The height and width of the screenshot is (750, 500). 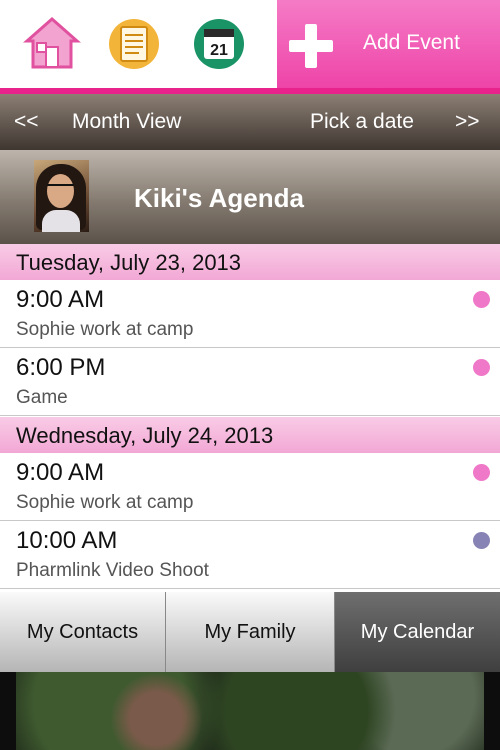 I want to click on add-event-button: Add Event, so click(x=388, y=44).